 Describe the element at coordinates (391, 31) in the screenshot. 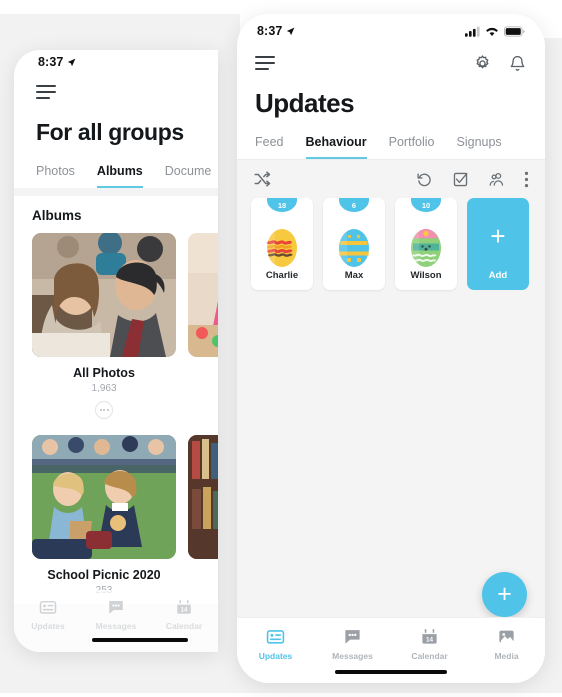

I see `right-status-bar: 8:37` at that location.